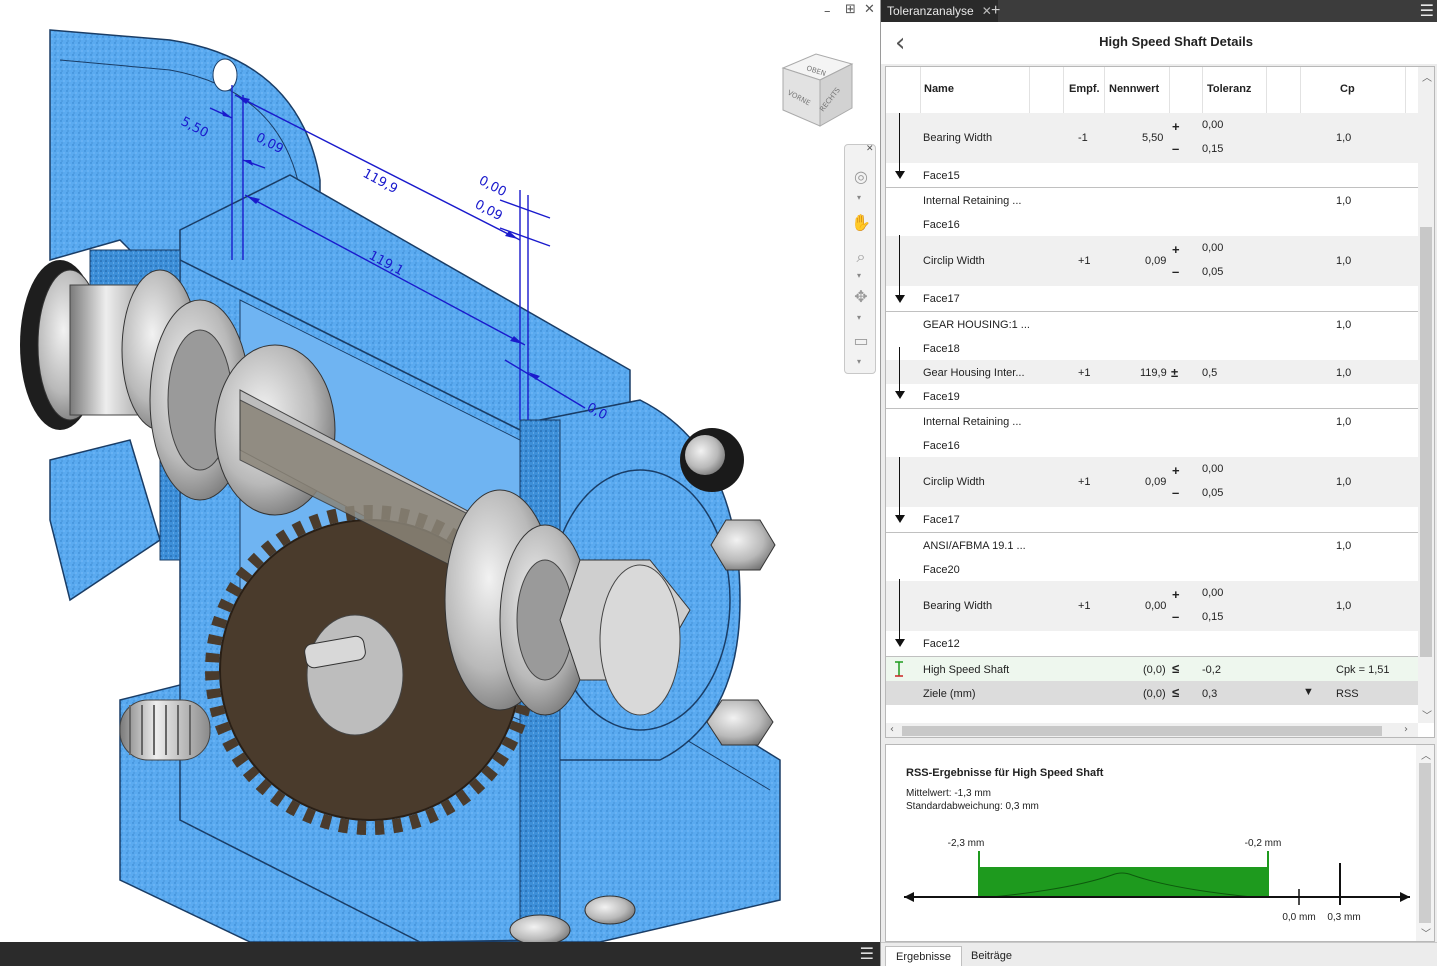 The image size is (1437, 966). I want to click on orbit-icon: ✥, so click(861, 297).